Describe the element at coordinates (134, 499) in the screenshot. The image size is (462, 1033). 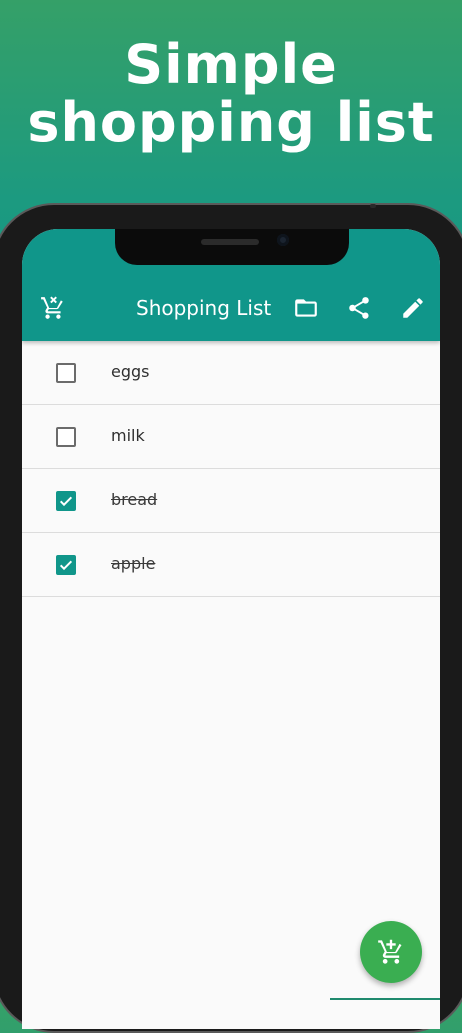
I see `item-label: bread` at that location.